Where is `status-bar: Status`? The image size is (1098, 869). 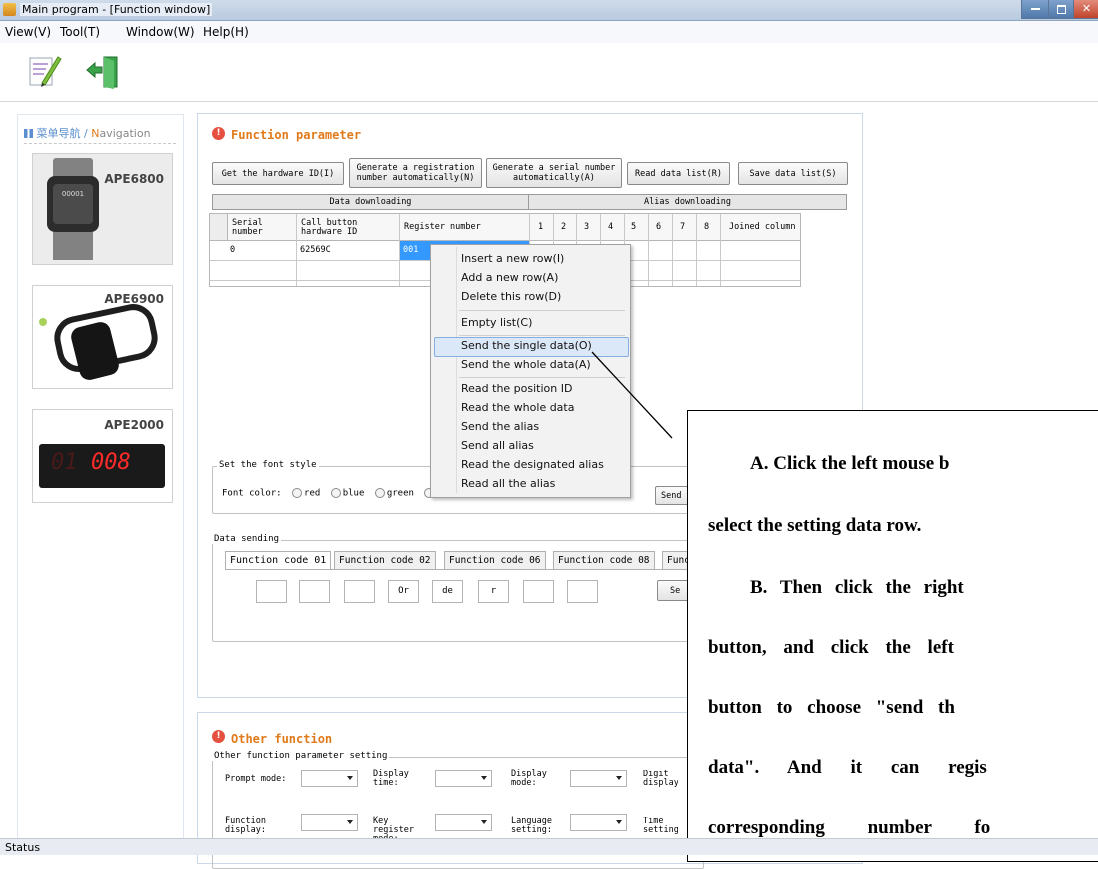 status-bar: Status is located at coordinates (549, 846).